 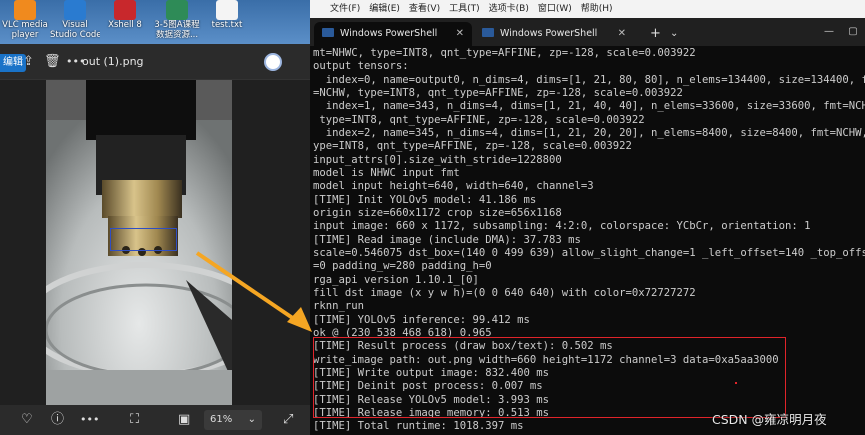 I want to click on info-icon: ⓘ, so click(x=57, y=420).